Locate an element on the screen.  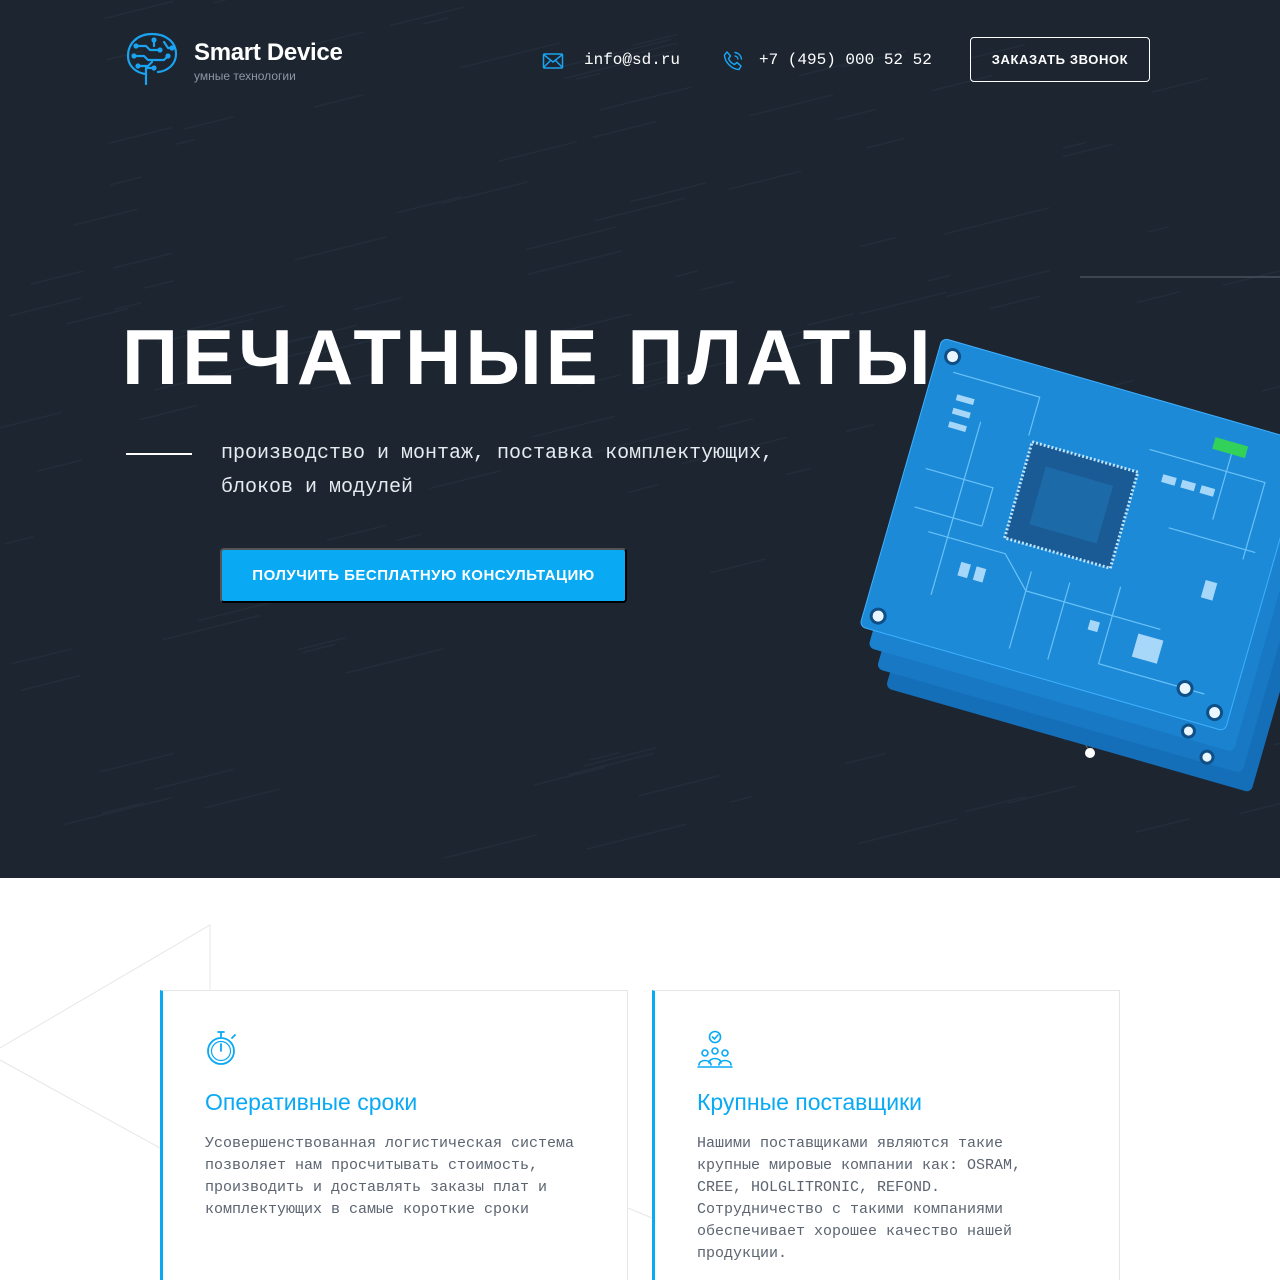
email-text: info@sd.ru is located at coordinates (632, 60).